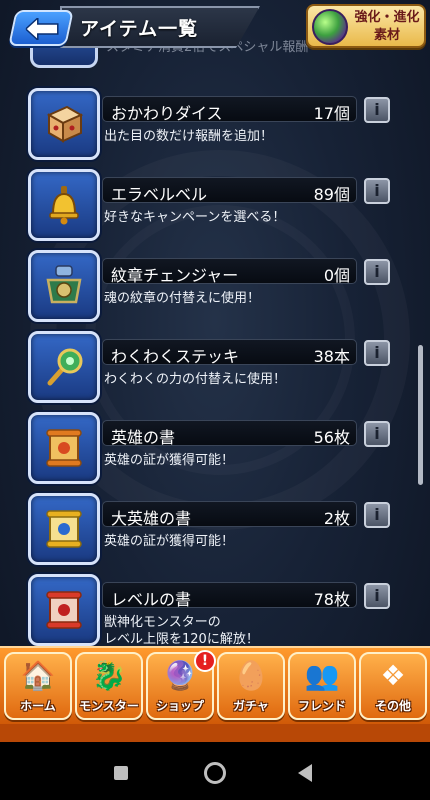 This screenshot has width=430, height=800. What do you see at coordinates (213, 529) in the screenshot?
I see `list-item: 大英雄の書 2枚 i 英雄の証が獲得可能！` at bounding box center [213, 529].